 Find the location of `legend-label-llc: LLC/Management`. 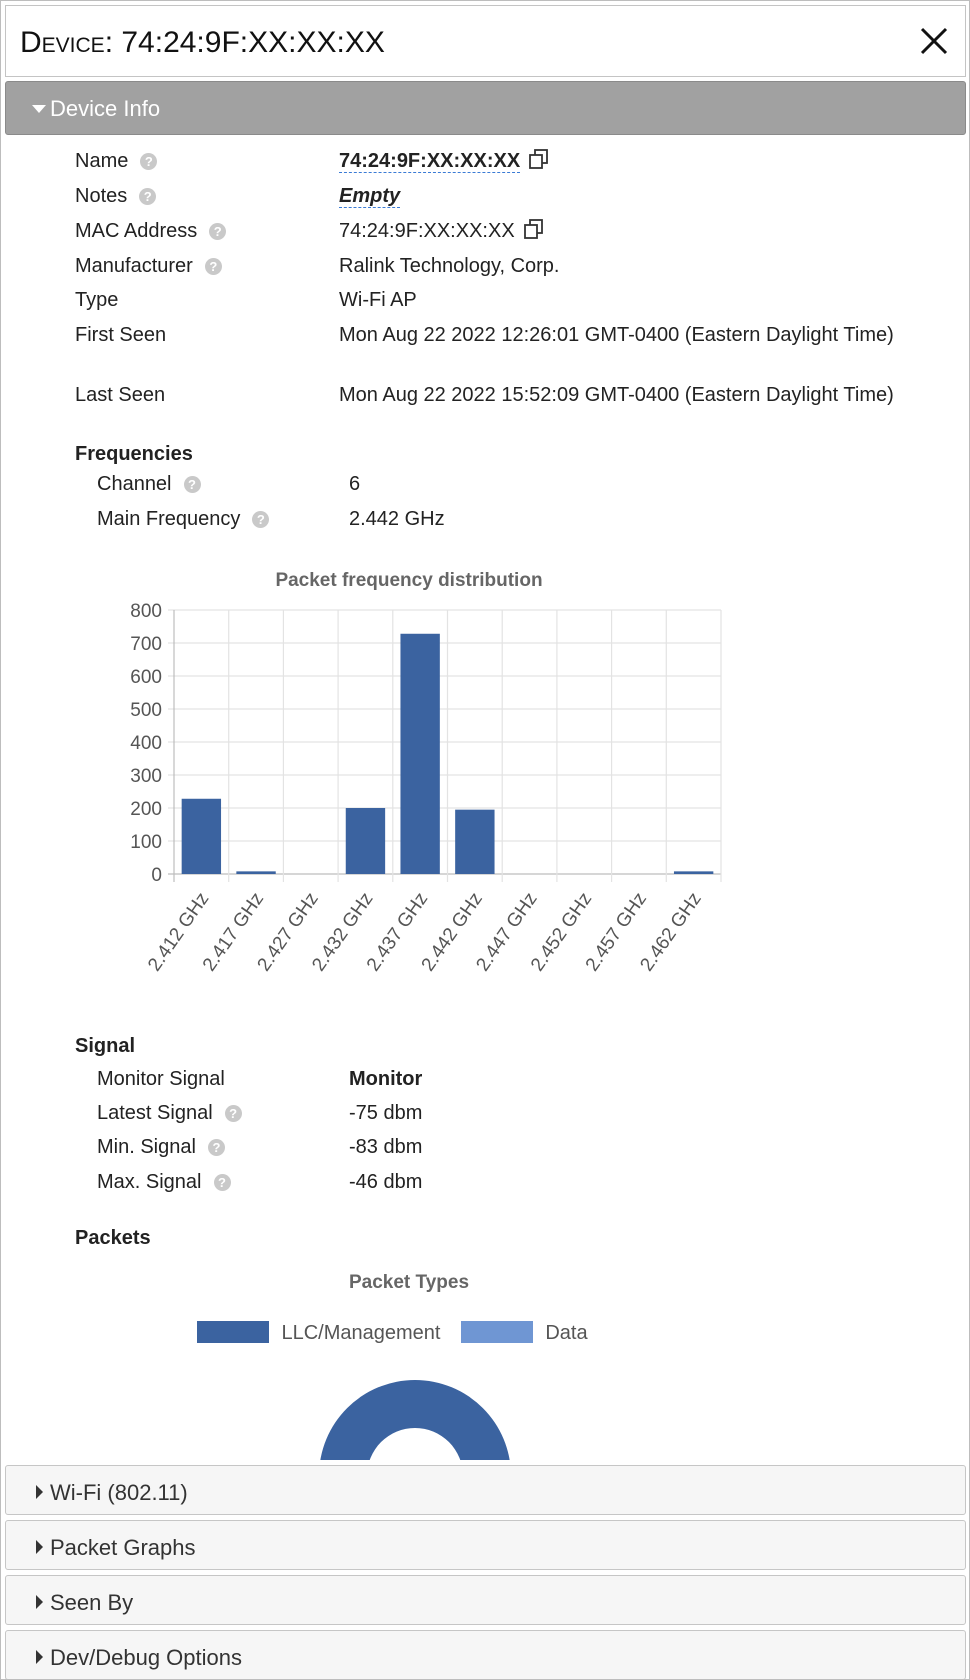

legend-label-llc: LLC/Management is located at coordinates (360, 1333).